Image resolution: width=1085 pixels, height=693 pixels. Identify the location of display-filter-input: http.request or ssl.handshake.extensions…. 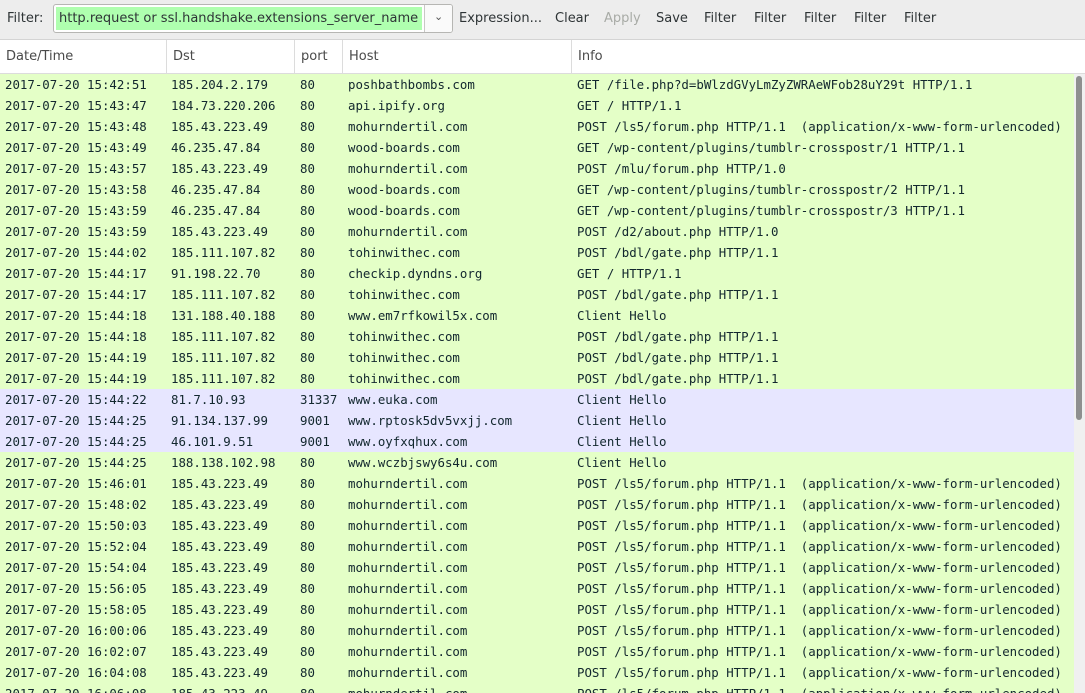
(239, 18).